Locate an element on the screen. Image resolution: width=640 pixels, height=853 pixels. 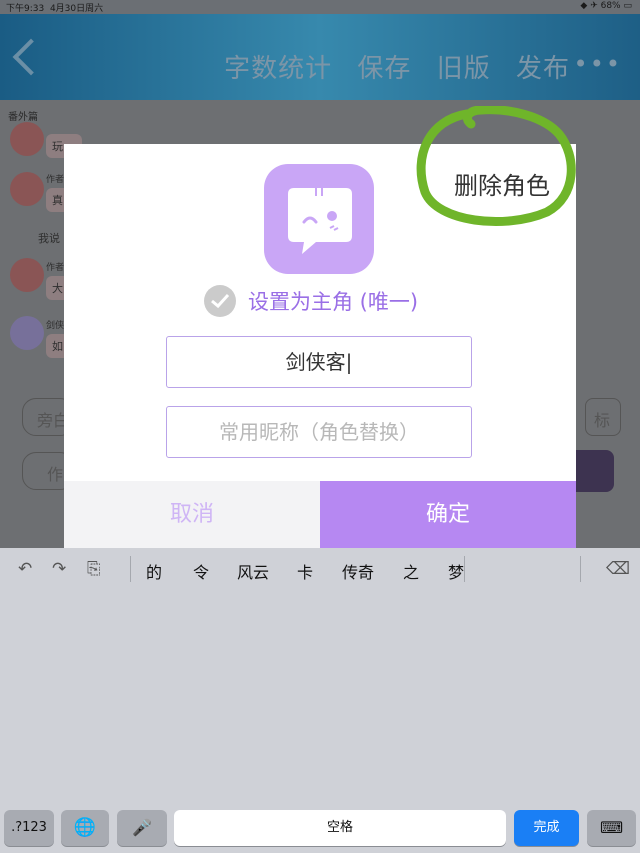
narration-text: 我说 is located at coordinates (49, 238).